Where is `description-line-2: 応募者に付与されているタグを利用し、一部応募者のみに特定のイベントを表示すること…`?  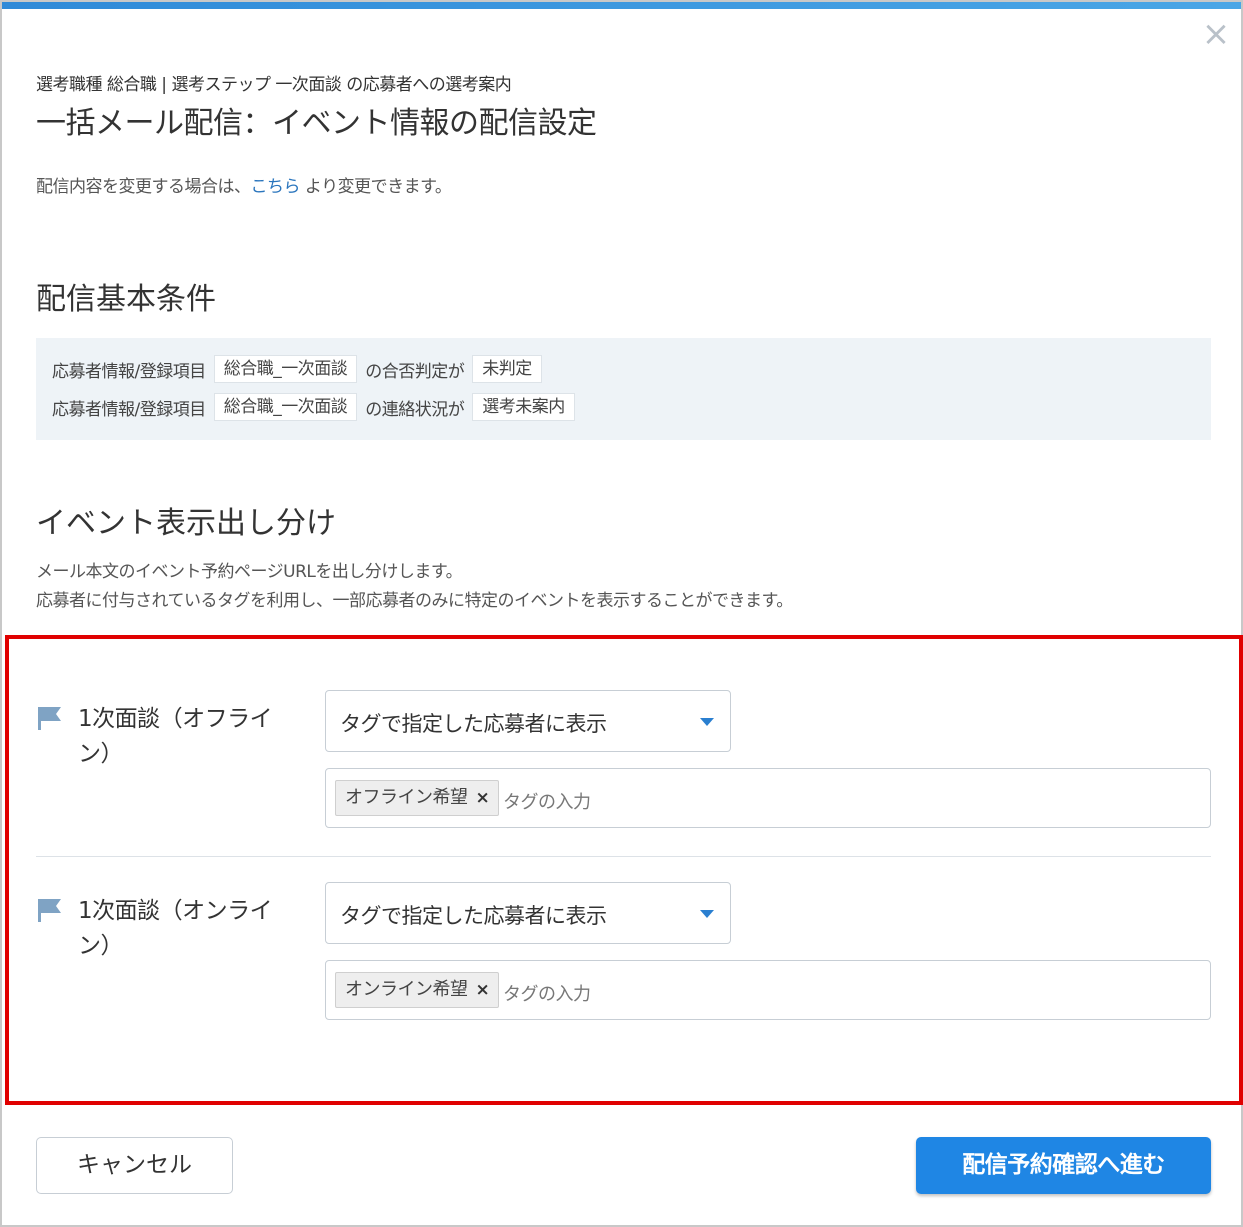
description-line-2: 応募者に付与されているタグを利用し、一部応募者のみに特定のイベントを表示すること… is located at coordinates (414, 601).